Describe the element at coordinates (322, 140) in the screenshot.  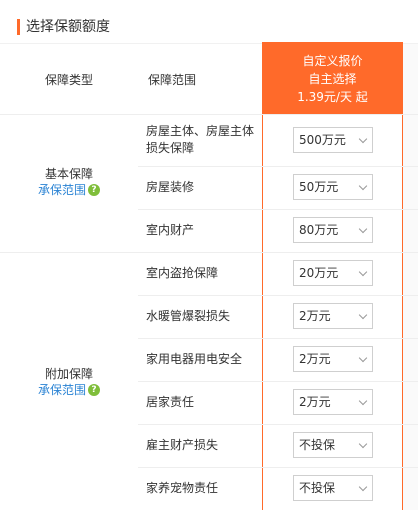
I see `select-value: 500万元` at that location.